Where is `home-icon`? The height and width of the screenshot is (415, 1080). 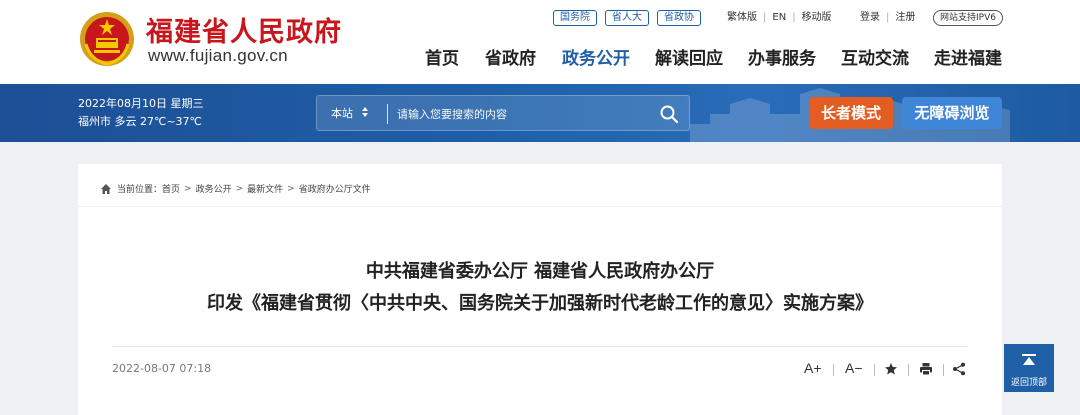 home-icon is located at coordinates (106, 188).